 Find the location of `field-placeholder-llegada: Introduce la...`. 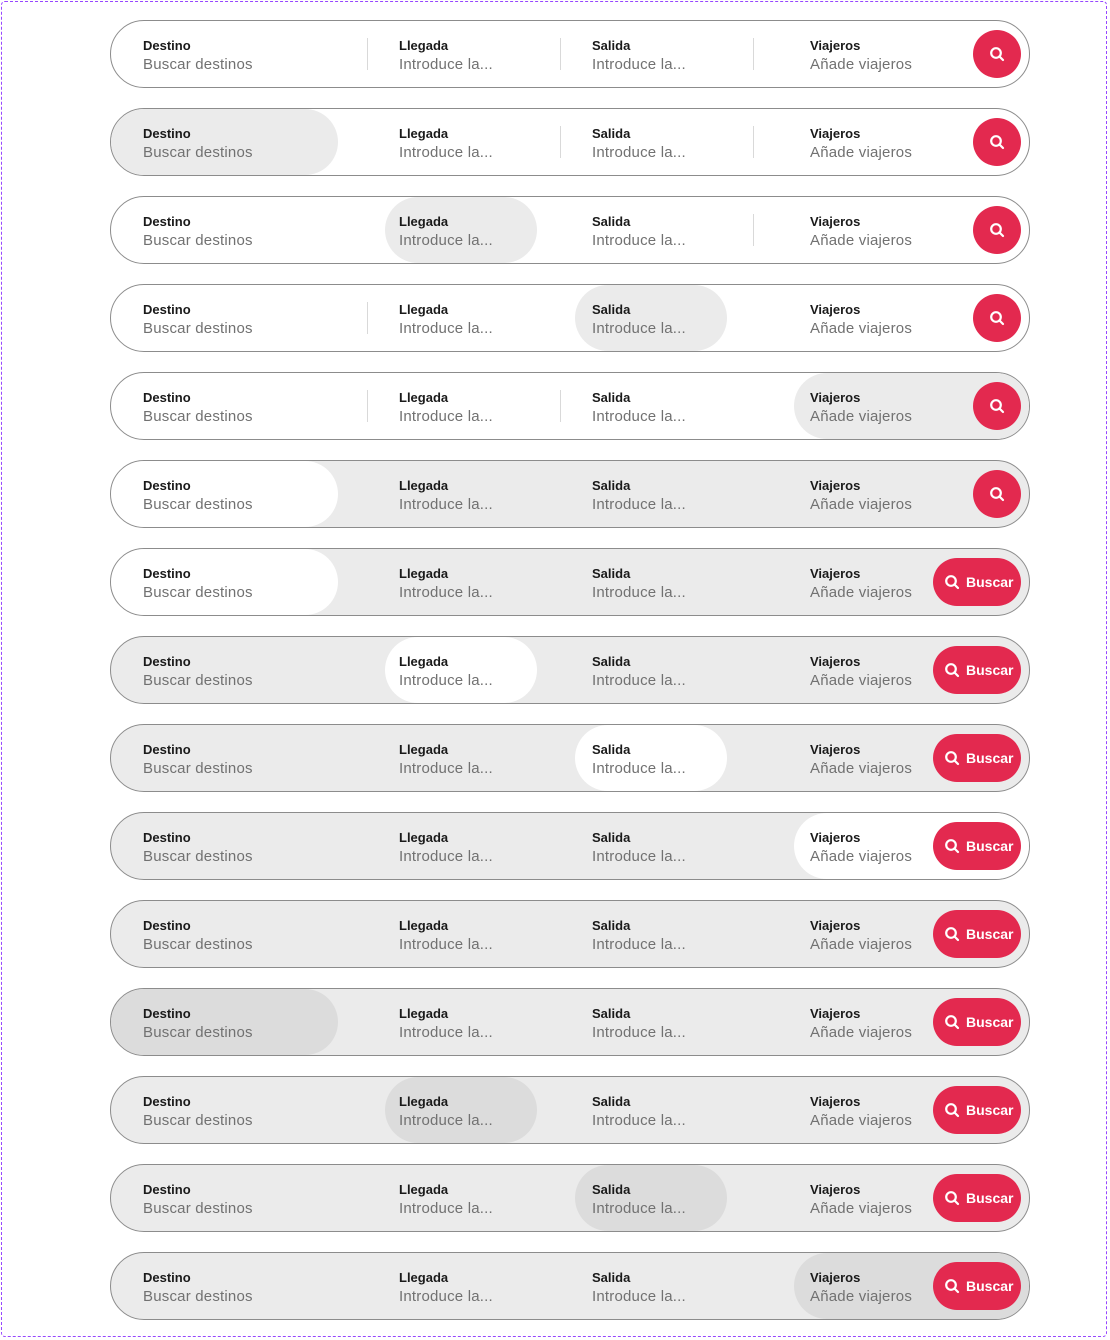

field-placeholder-llegada: Introduce la... is located at coordinates (446, 680).